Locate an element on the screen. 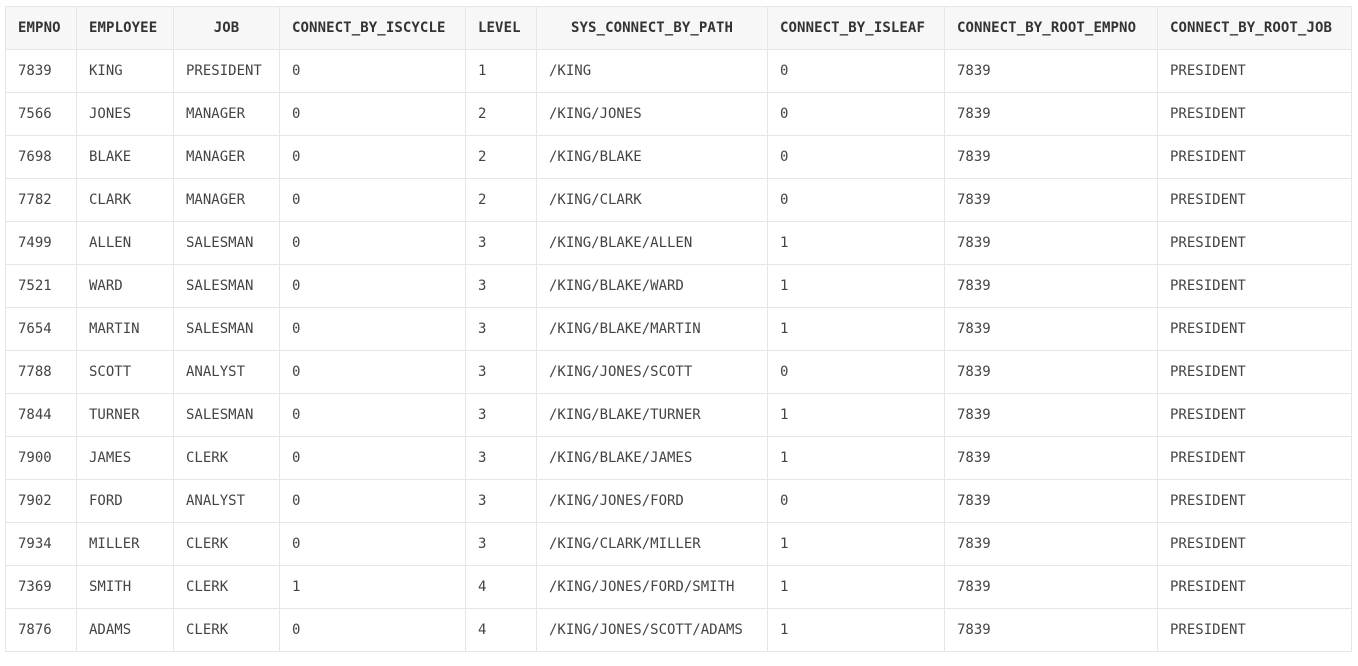 This screenshot has width=1358, height=666. cell-connect-by-iscycle: 1 is located at coordinates (372, 587).